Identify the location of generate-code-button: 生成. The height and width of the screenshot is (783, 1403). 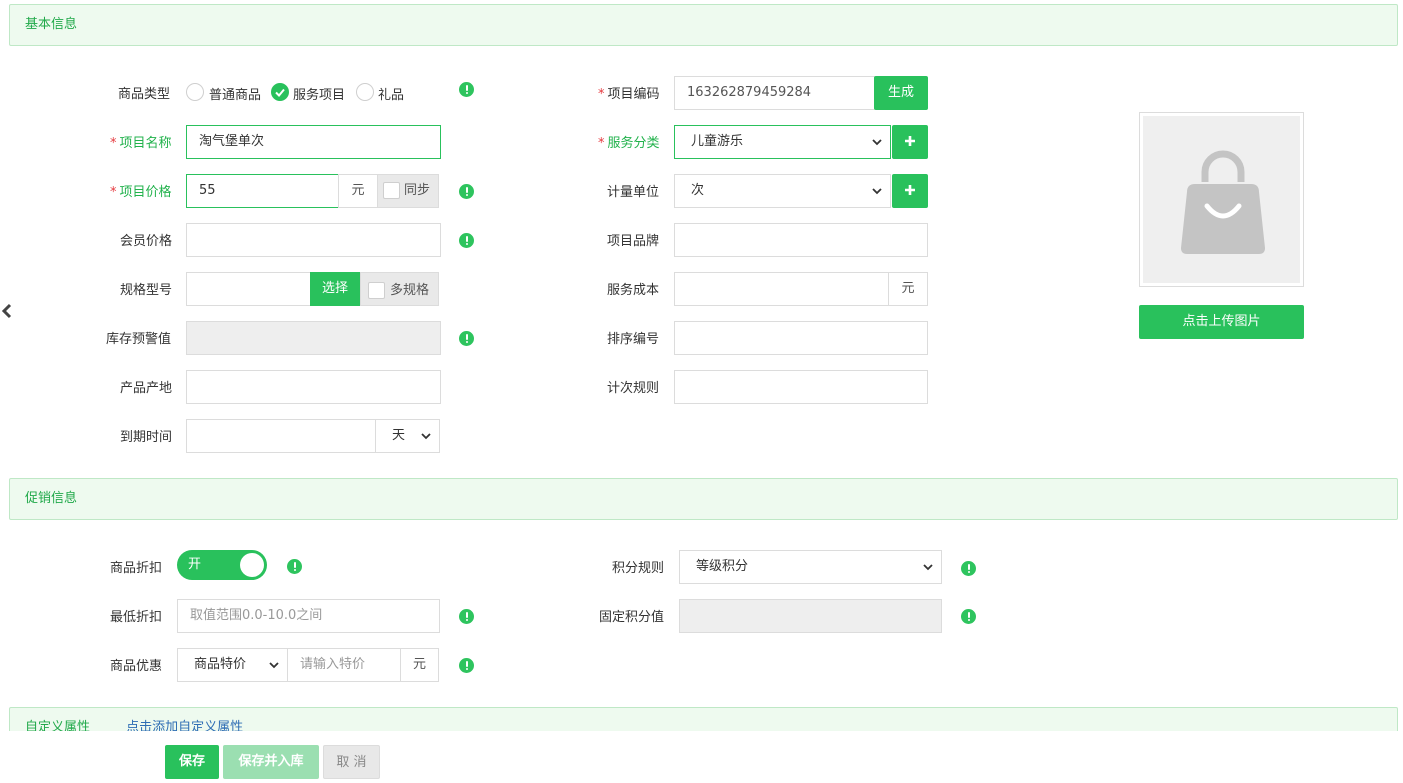
(901, 93).